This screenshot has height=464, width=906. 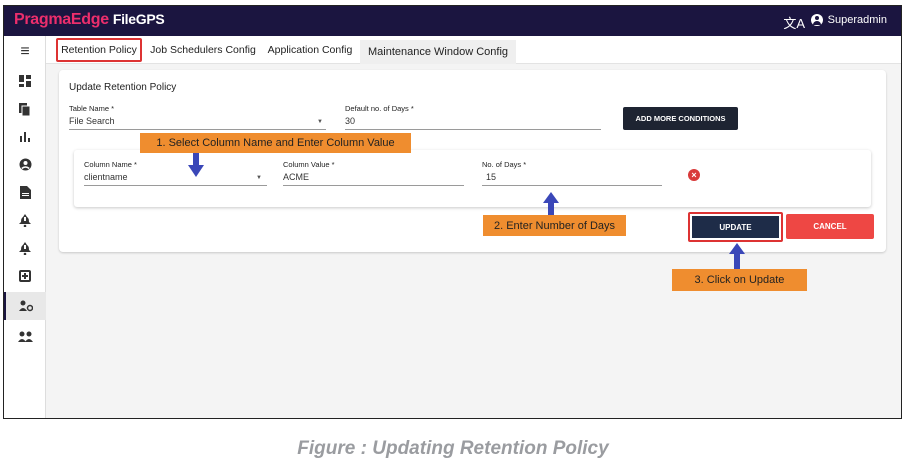 What do you see at coordinates (453, 448) in the screenshot?
I see `figure-caption: Figure : Updating Retention Policy` at bounding box center [453, 448].